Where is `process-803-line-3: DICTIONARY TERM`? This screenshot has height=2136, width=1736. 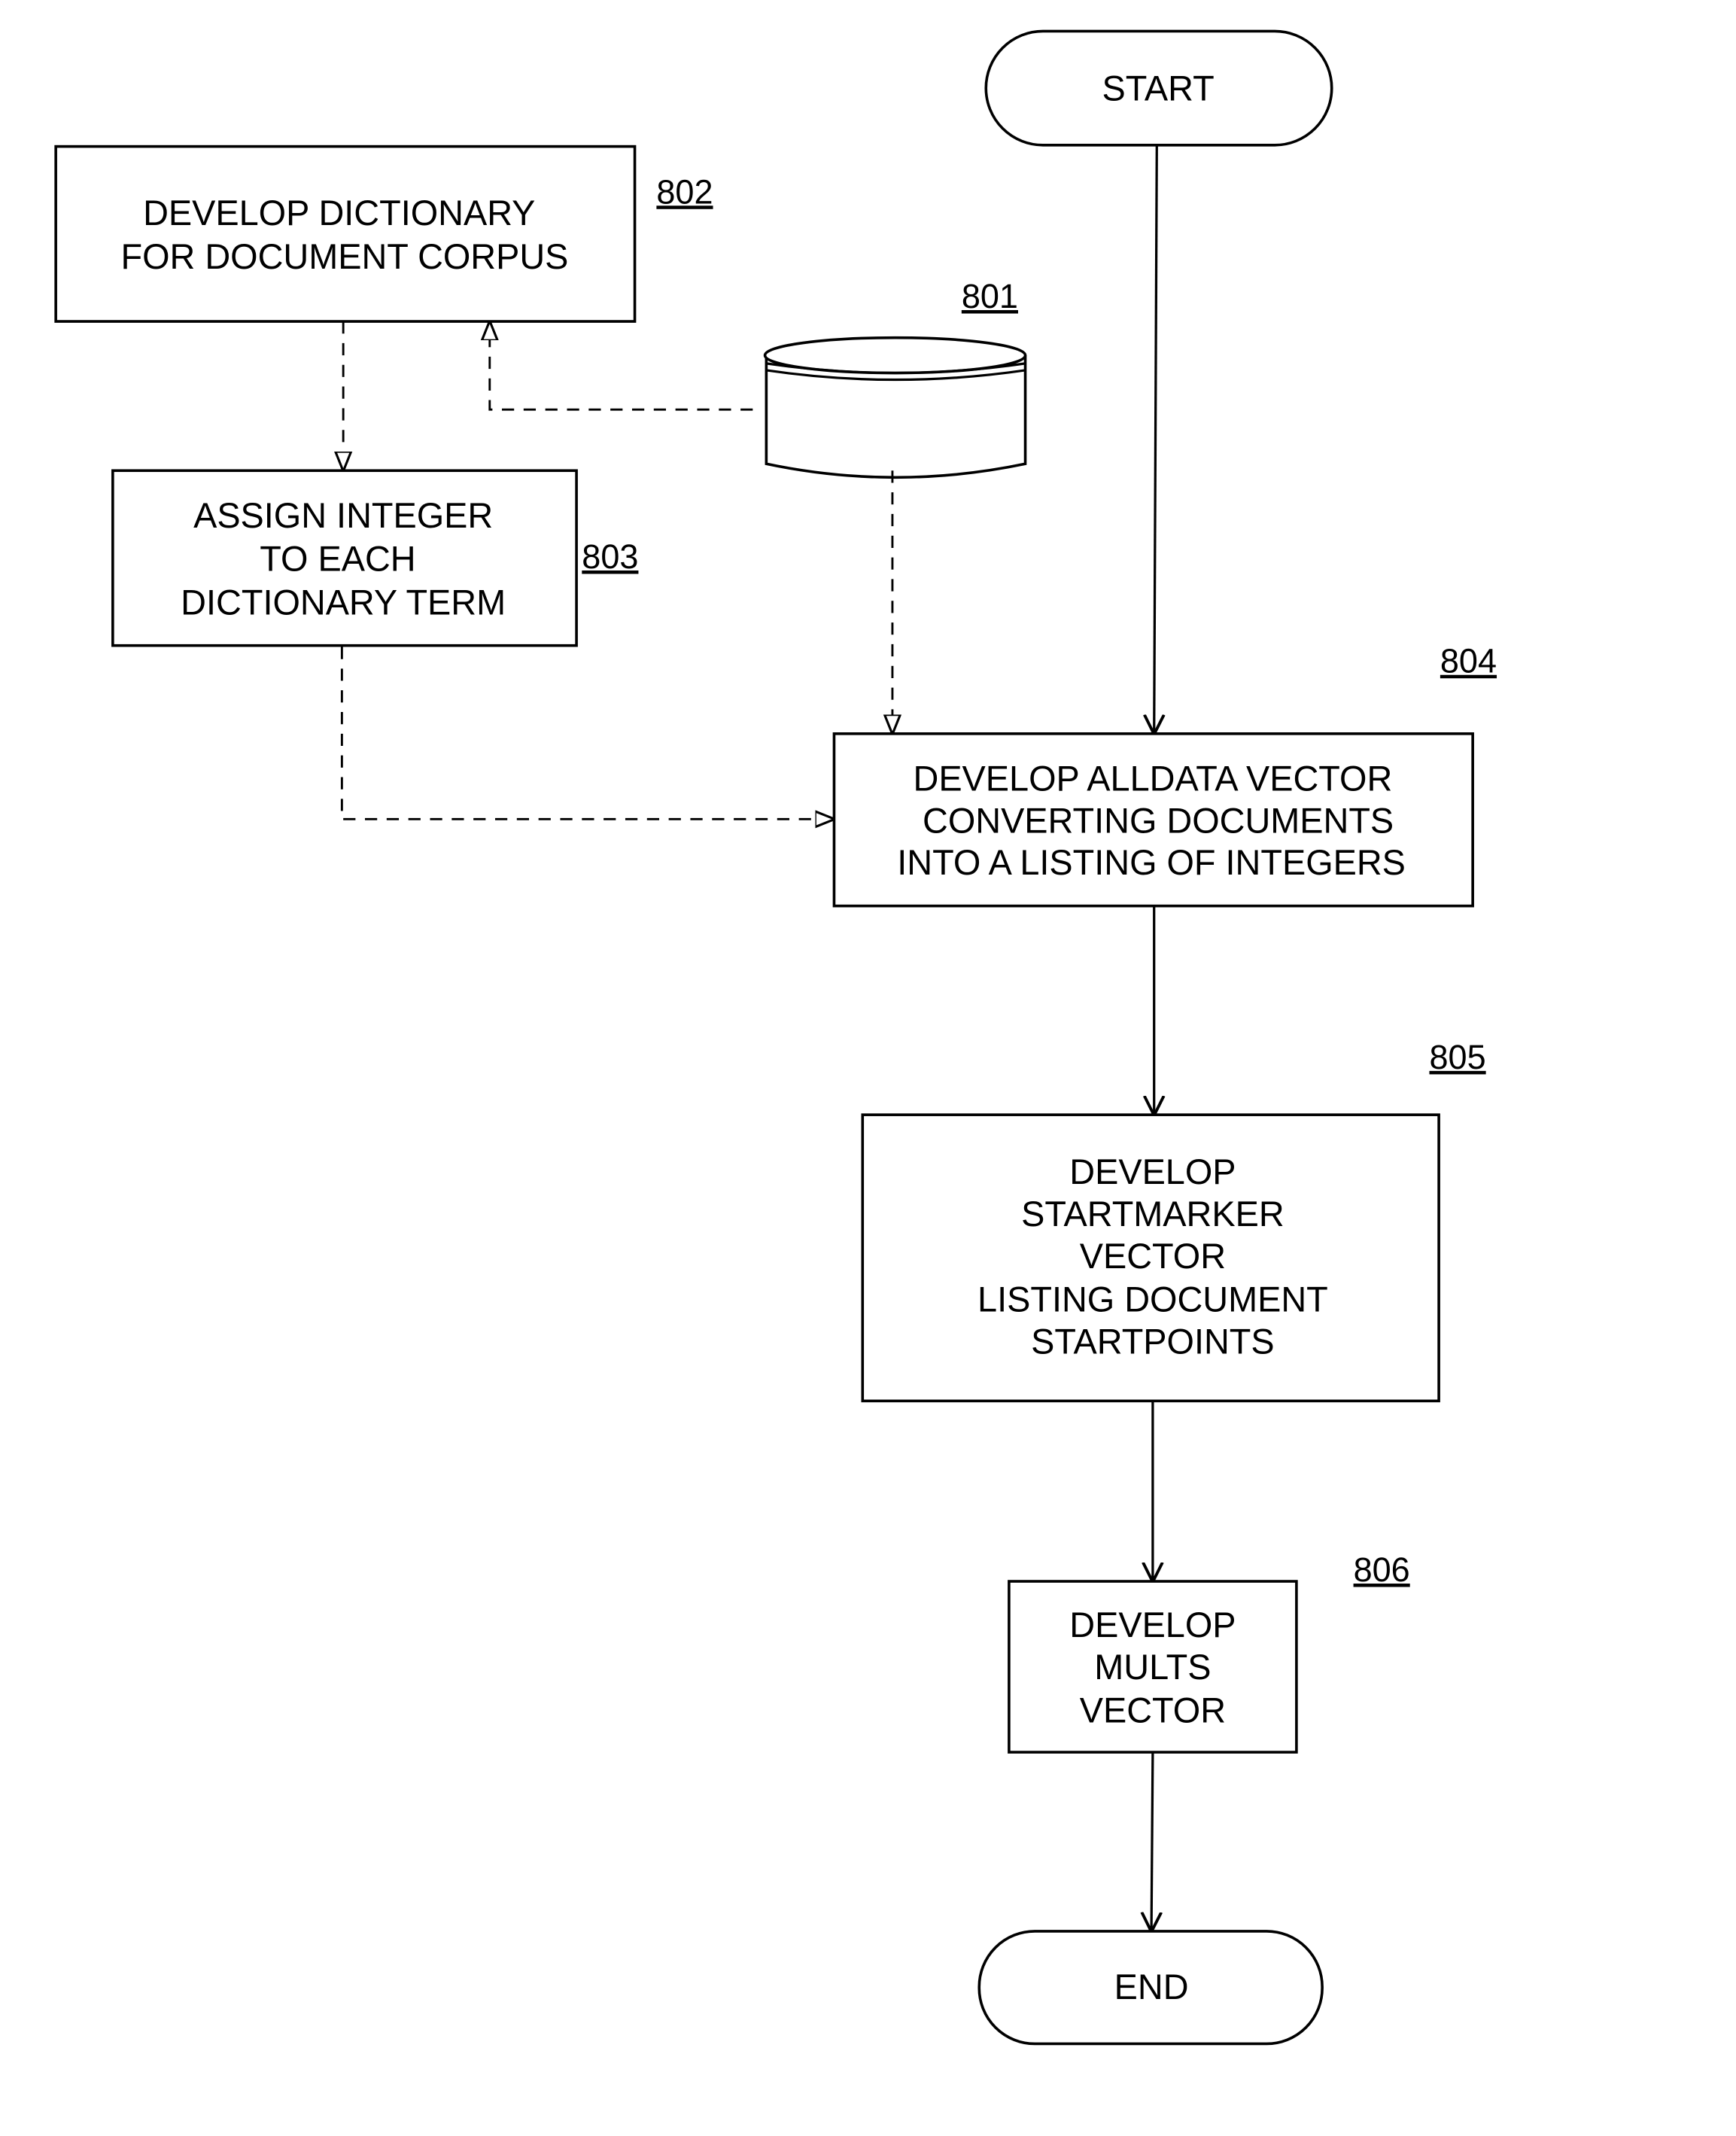
process-803-line-3: DICTIONARY TERM is located at coordinates (343, 602).